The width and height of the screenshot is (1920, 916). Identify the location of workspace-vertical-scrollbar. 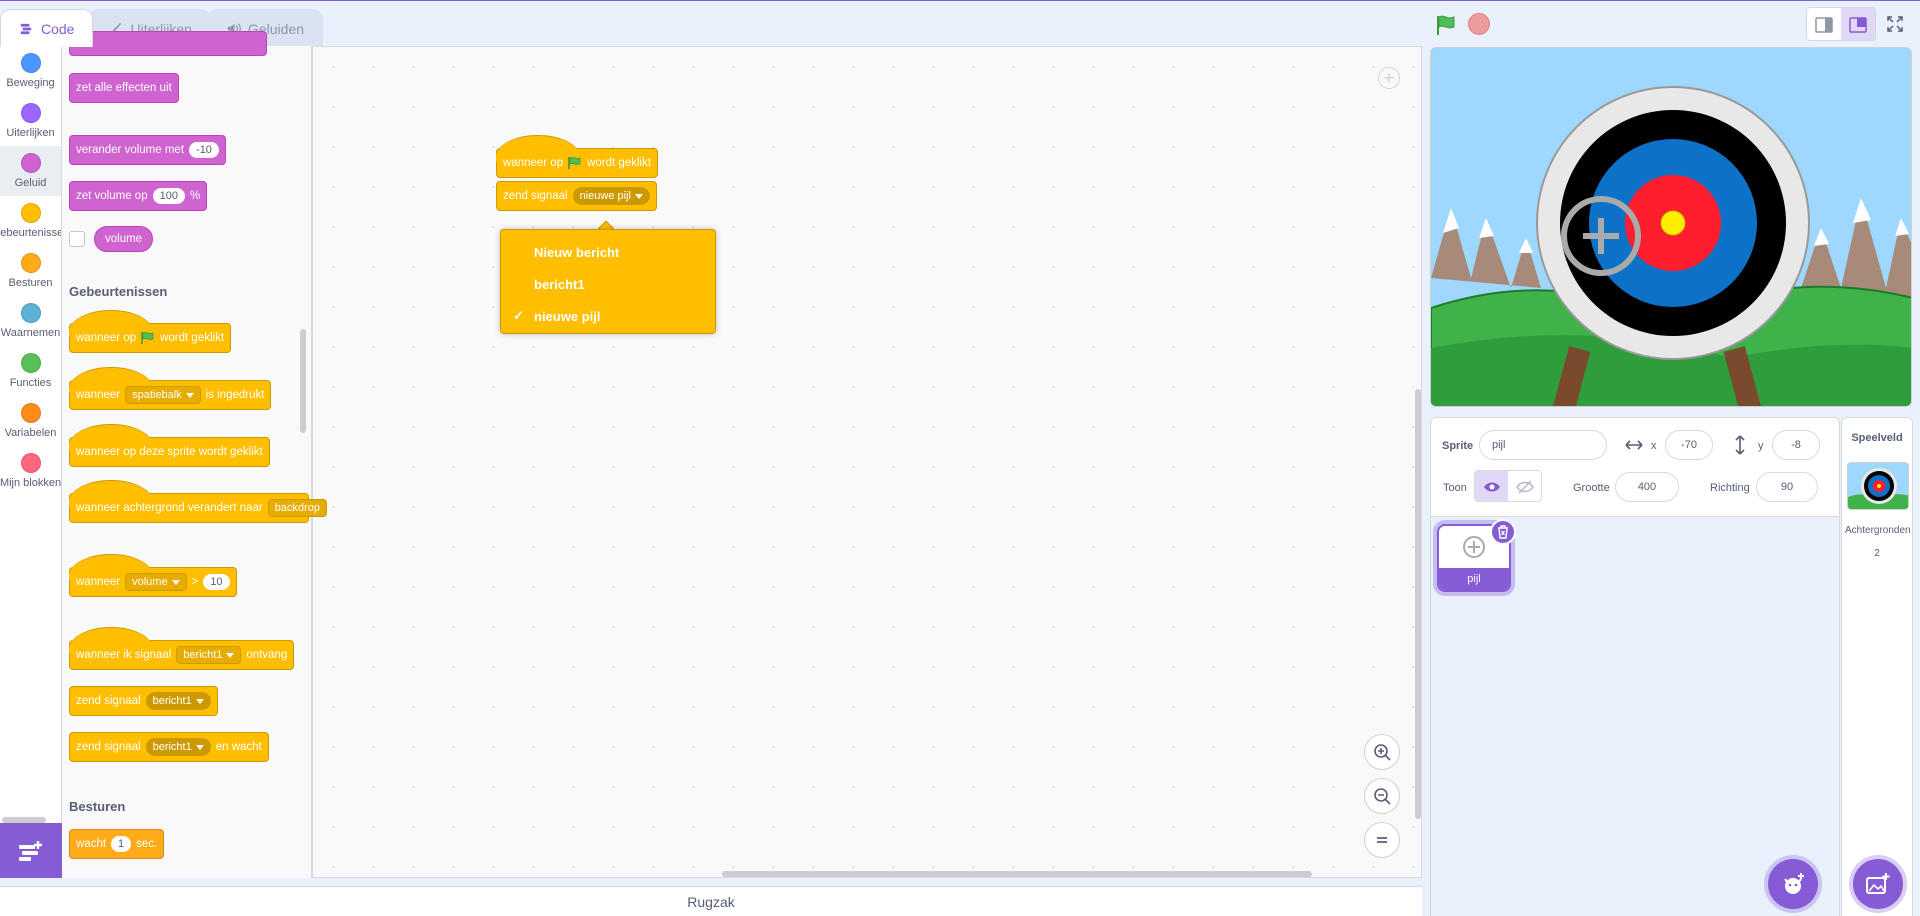
(1418, 604).